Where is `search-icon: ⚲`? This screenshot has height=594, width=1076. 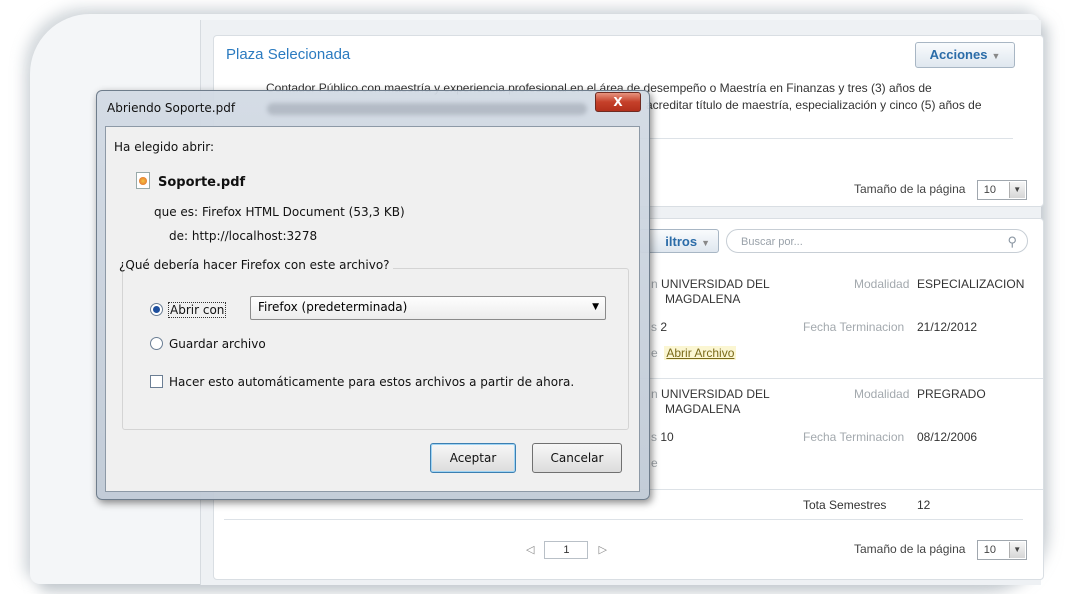
search-icon: ⚲ is located at coordinates (1012, 241).